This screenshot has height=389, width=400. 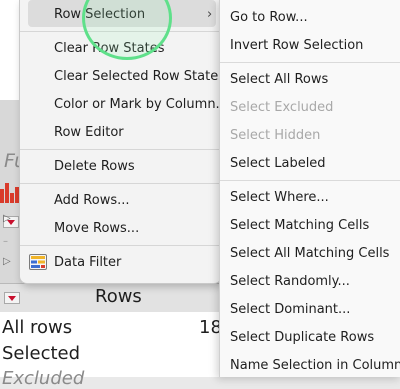 What do you see at coordinates (37, 327) in the screenshot?
I see `rows-all-label: All rows` at bounding box center [37, 327].